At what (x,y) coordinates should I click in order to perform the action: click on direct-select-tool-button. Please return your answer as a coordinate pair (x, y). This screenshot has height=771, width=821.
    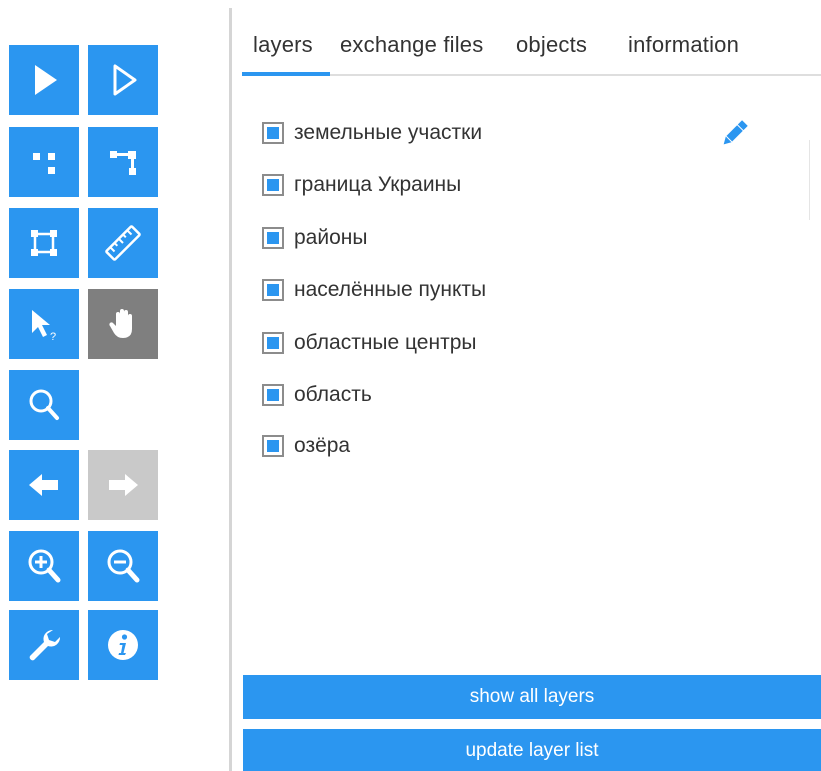
    Looking at the image, I should click on (123, 80).